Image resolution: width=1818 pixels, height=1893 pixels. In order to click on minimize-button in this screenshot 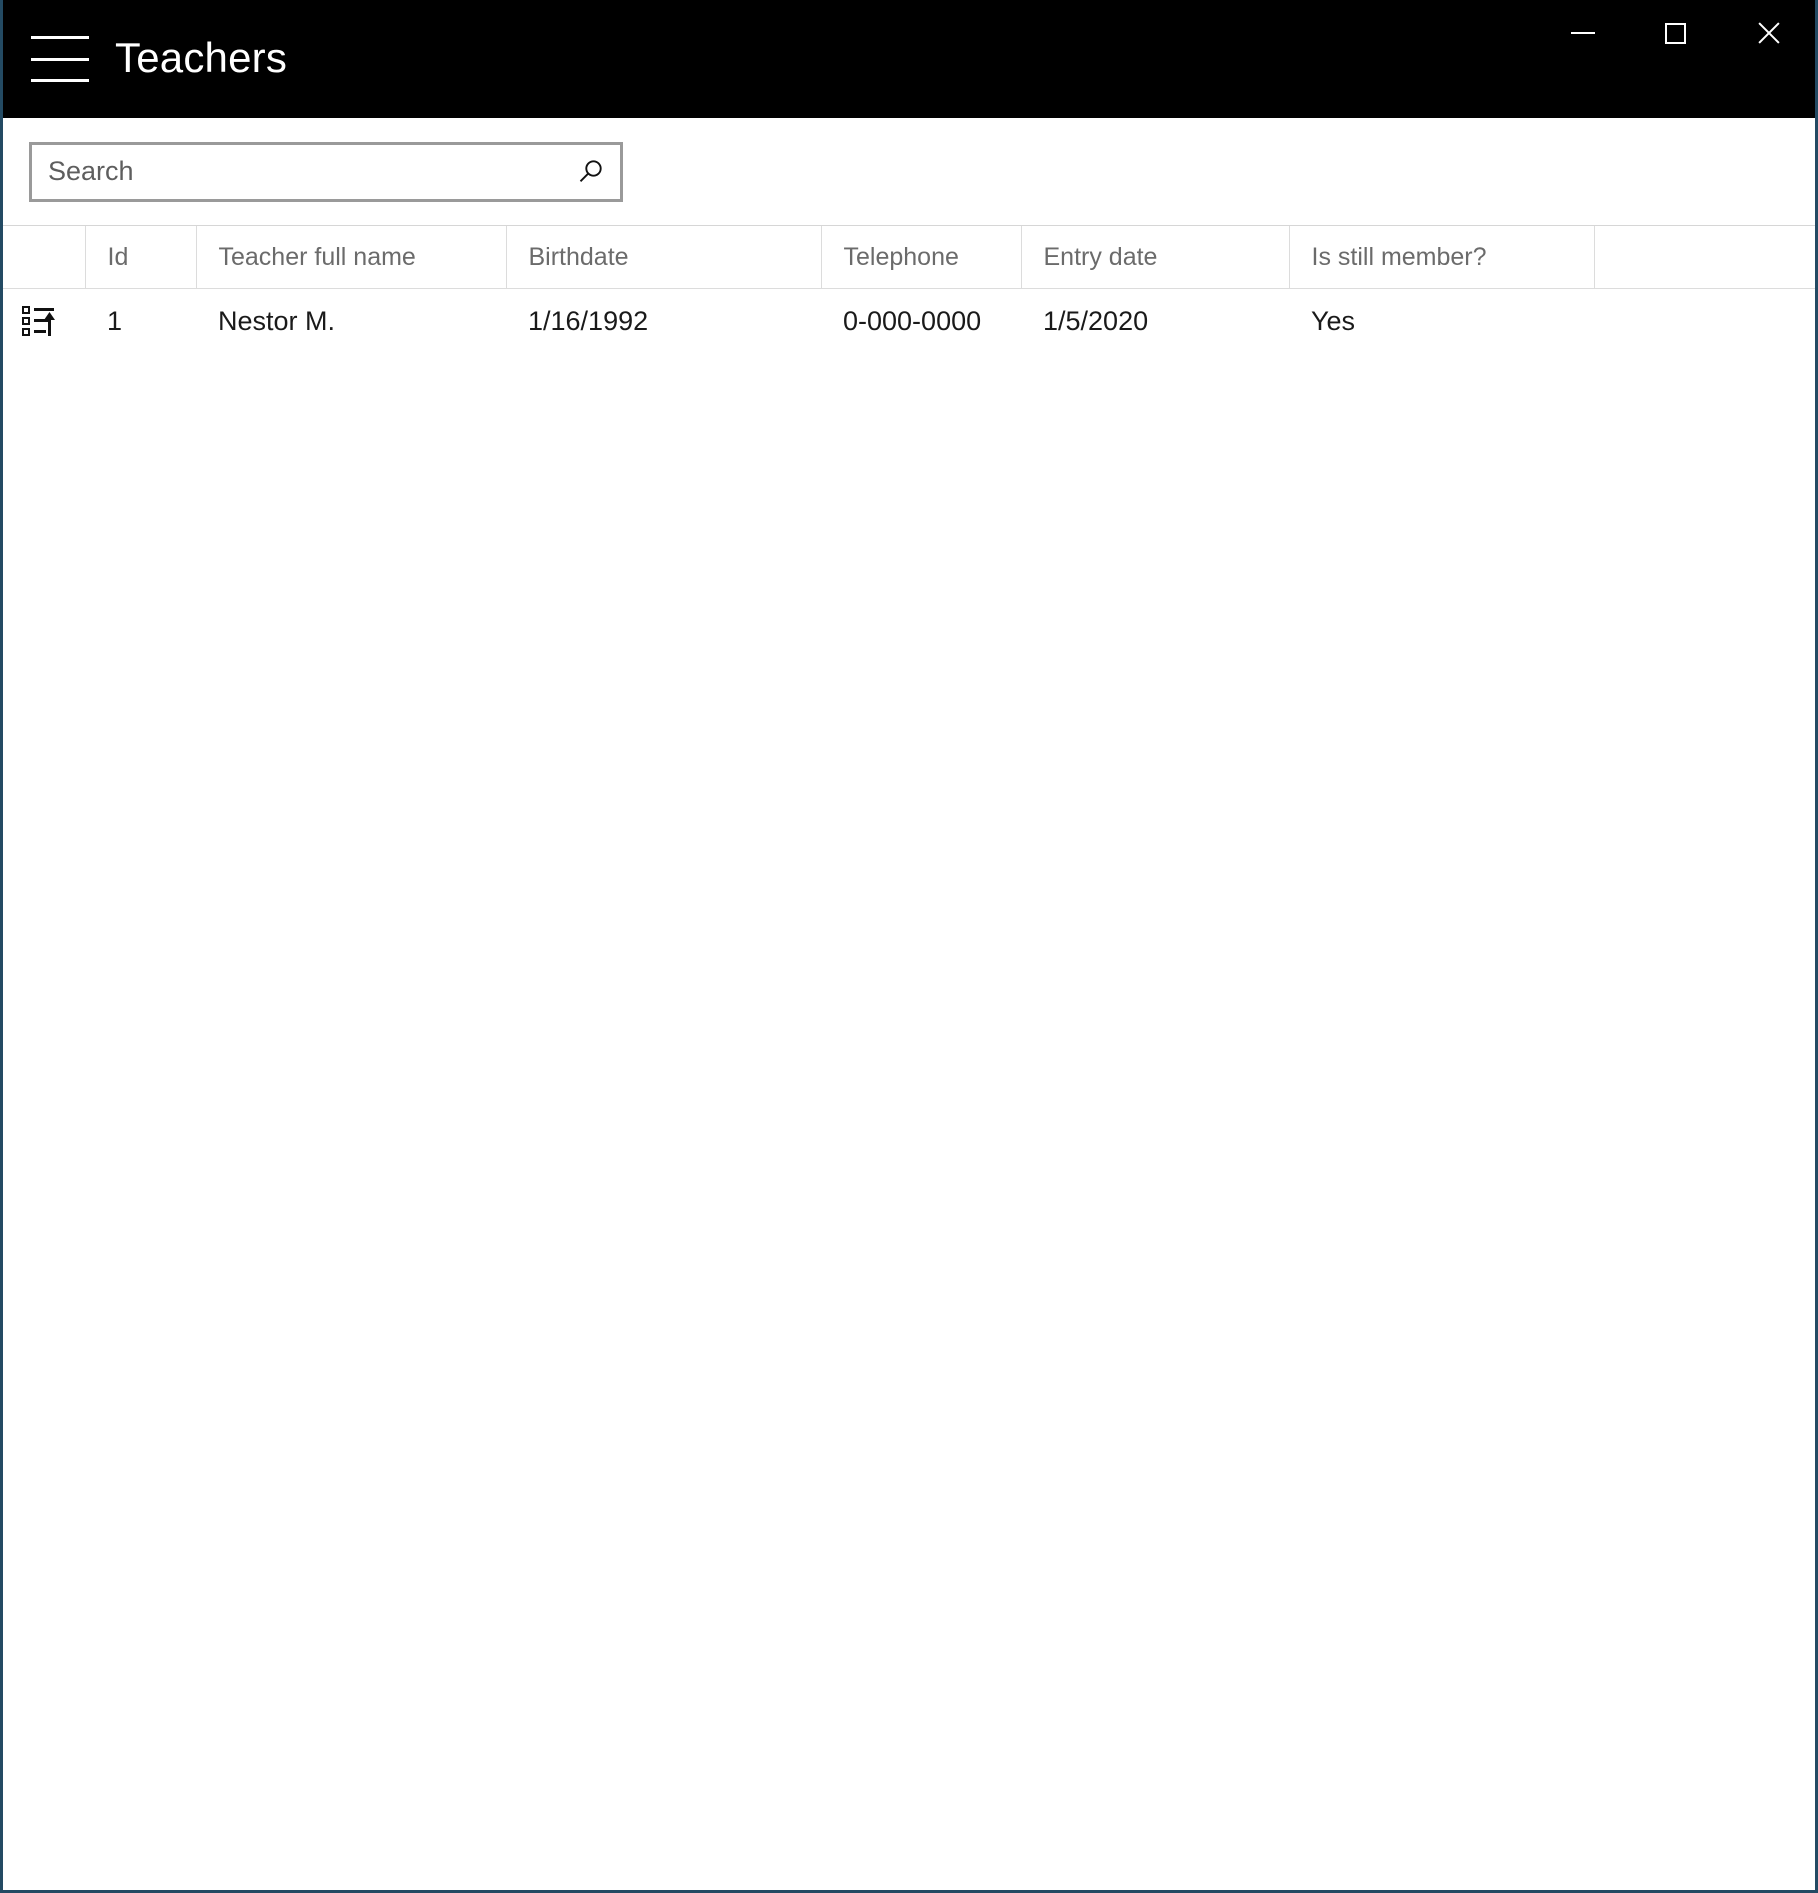, I will do `click(1582, 33)`.